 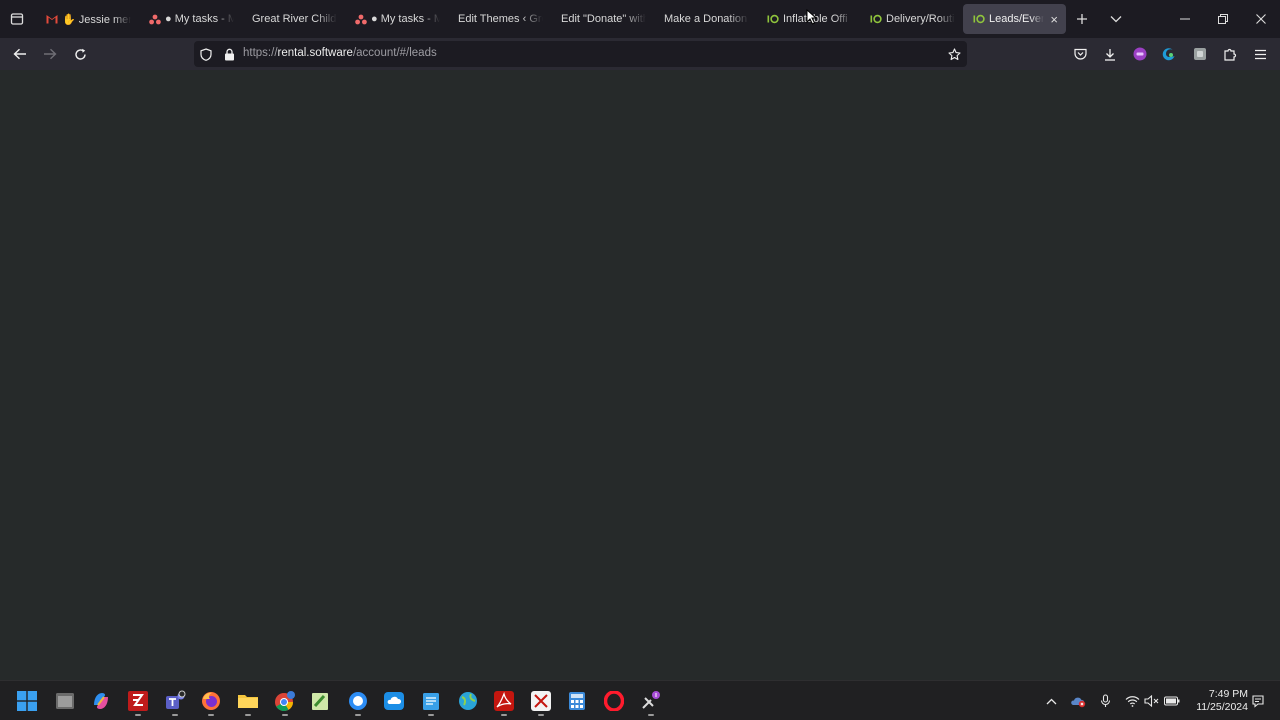 I want to click on close-tab-button: ×, so click(x=1054, y=19).